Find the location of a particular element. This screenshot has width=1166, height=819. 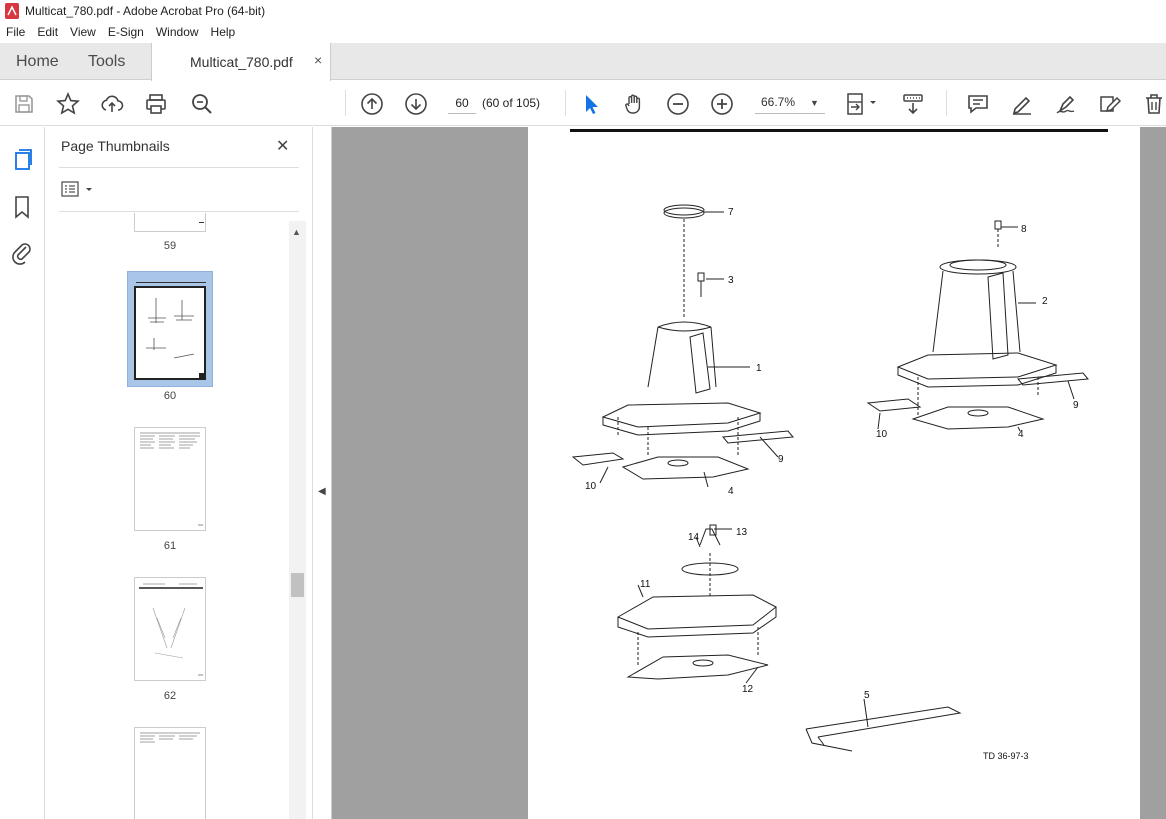

menu-window: Window is located at coordinates (177, 32).